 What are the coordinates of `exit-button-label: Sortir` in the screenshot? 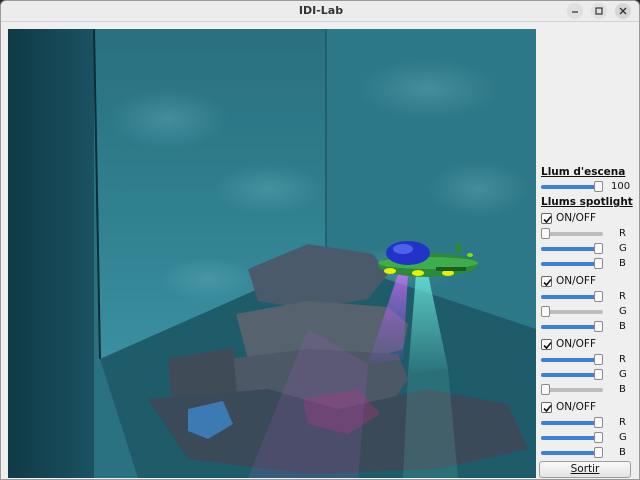 It's located at (585, 469).